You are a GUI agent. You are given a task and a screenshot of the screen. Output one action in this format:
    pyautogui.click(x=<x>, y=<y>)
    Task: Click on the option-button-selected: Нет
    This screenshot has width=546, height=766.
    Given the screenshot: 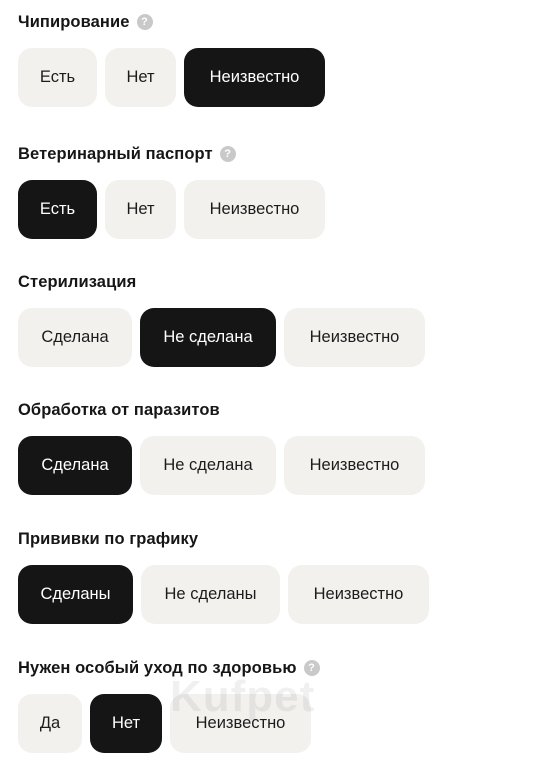 What is the action you would take?
    pyautogui.click(x=126, y=723)
    